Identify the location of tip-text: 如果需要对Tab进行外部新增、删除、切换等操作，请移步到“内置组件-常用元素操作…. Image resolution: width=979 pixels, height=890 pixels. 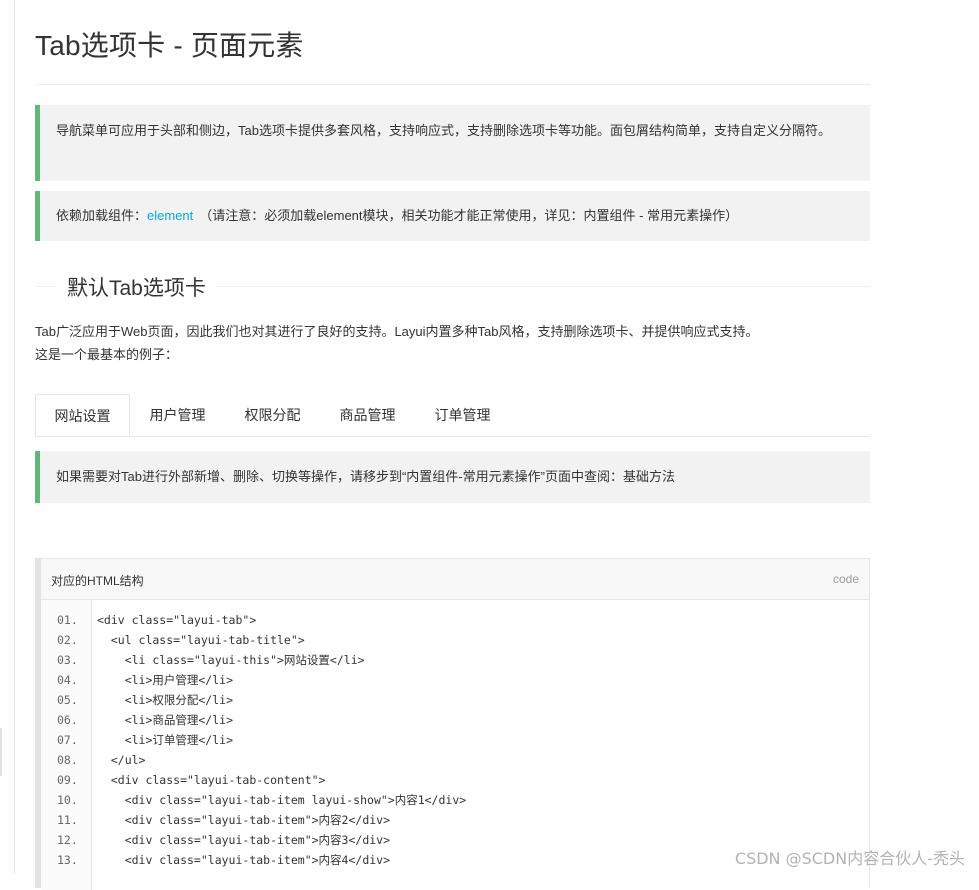
(365, 476).